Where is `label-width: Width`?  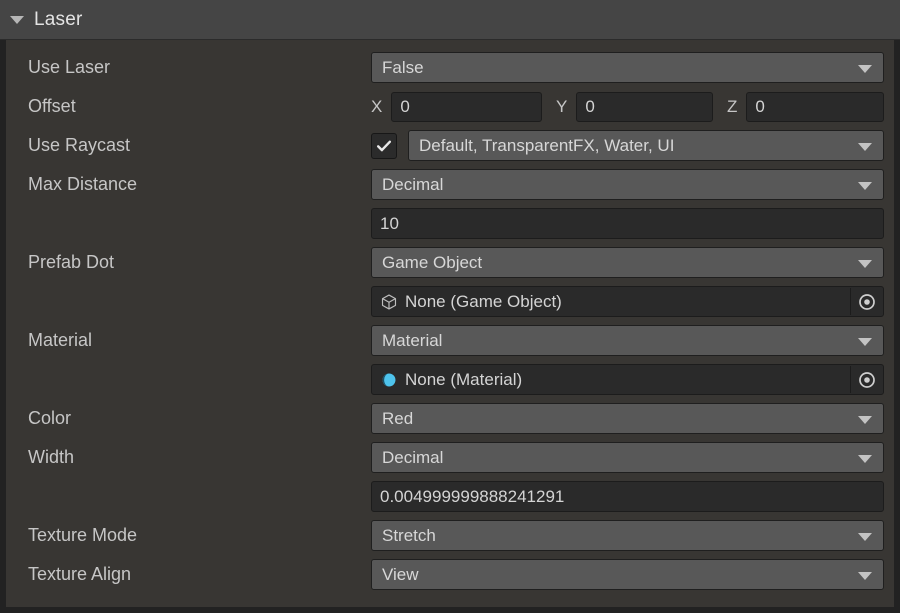
label-width: Width is located at coordinates (51, 457).